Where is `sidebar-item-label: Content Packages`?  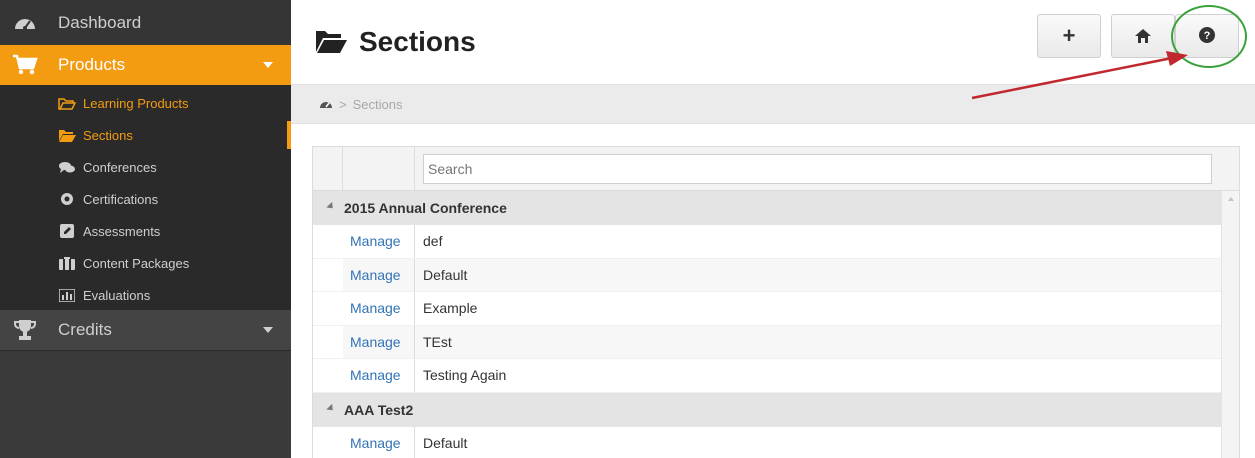 sidebar-item-label: Content Packages is located at coordinates (136, 263).